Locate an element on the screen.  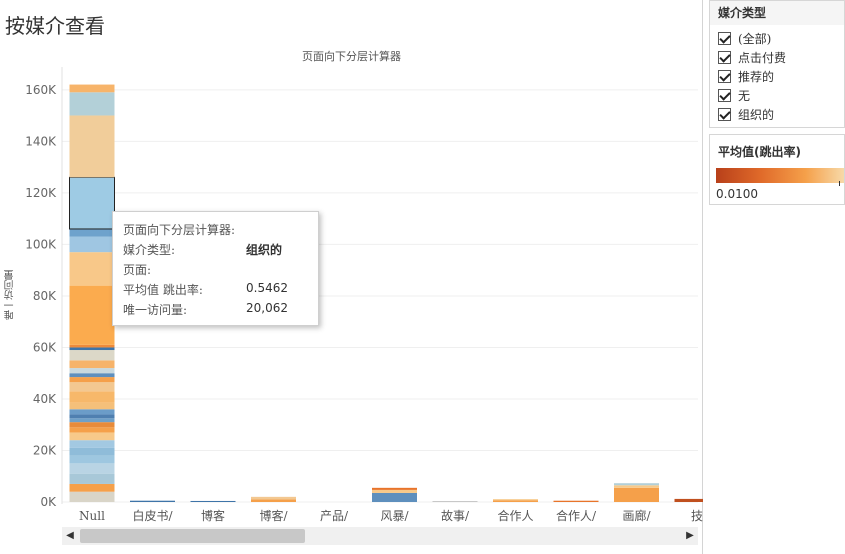
tooltip-title: 页面向下分层计算器: is located at coordinates (179, 230).